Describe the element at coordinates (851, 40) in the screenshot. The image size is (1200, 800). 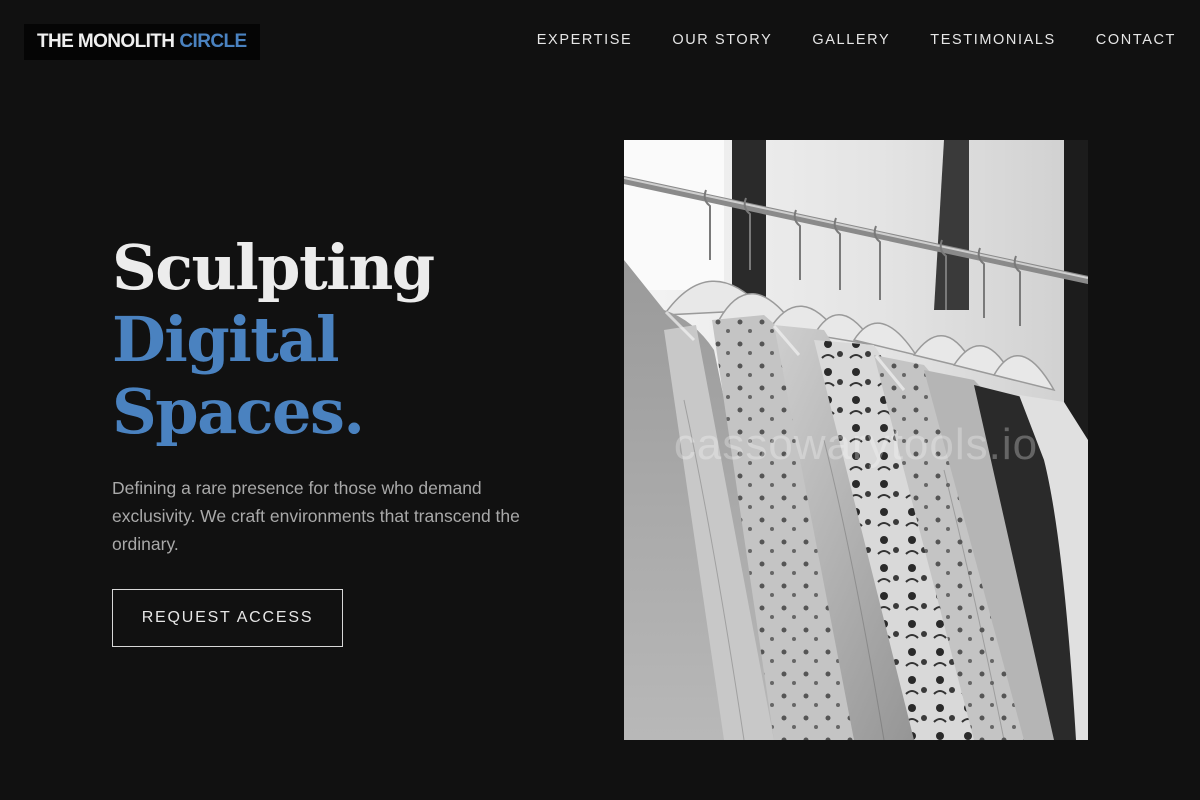
I see `nav-link-gallery: GALLERY` at that location.